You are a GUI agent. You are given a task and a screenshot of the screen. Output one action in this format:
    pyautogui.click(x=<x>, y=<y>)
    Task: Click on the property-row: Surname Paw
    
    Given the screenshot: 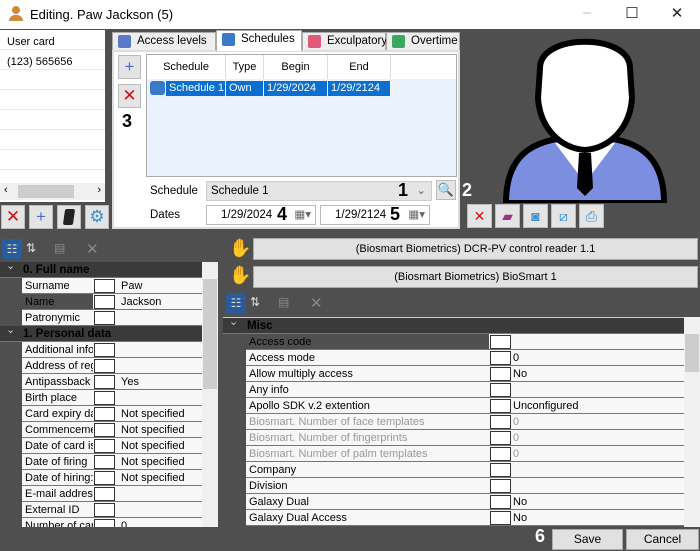 What is the action you would take?
    pyautogui.click(x=101, y=286)
    